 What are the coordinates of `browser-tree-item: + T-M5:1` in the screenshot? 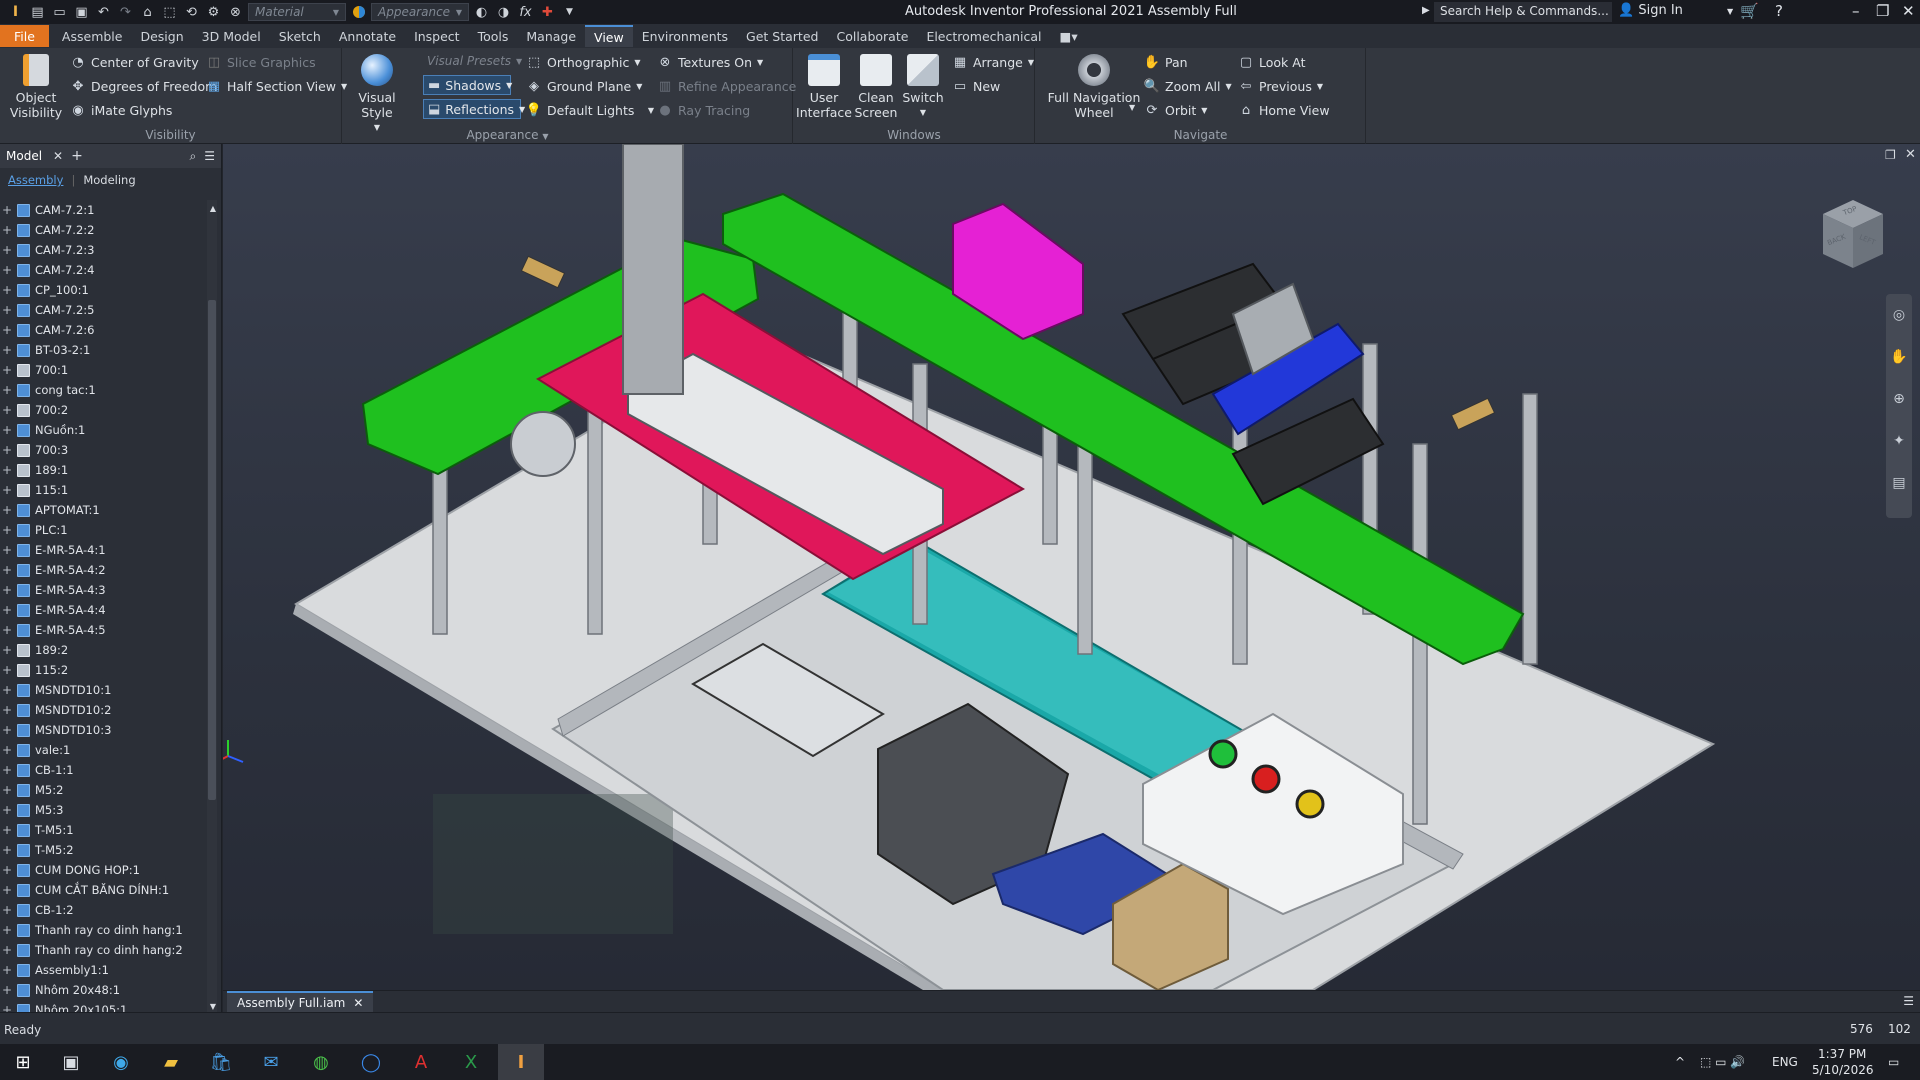 It's located at (103, 830).